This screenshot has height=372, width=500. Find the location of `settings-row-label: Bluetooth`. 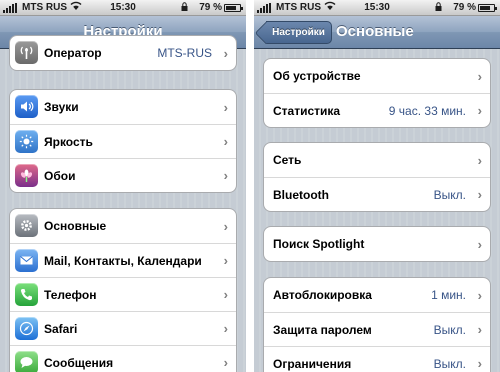

settings-row-label: Bluetooth is located at coordinates (301, 194).